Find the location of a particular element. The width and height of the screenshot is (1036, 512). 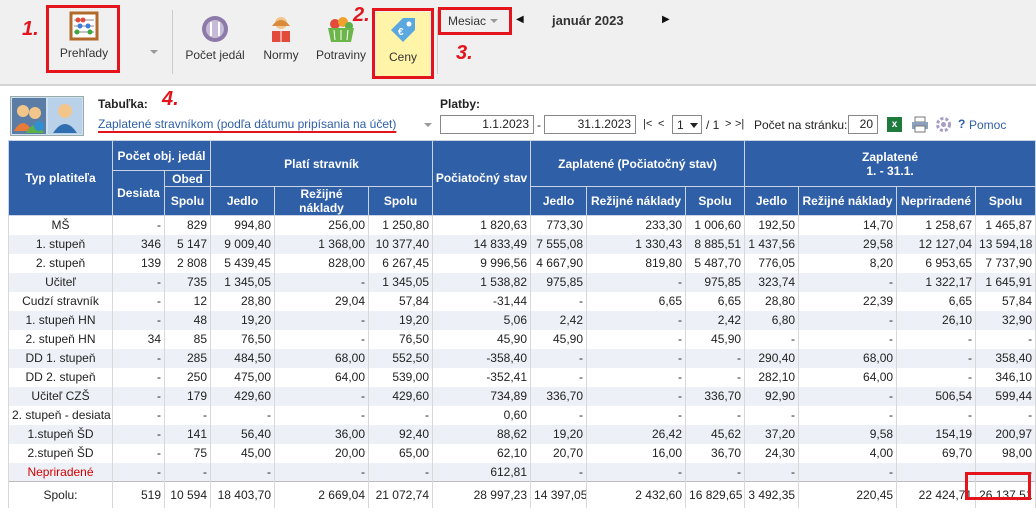

zapl-title: Zaplatené is located at coordinates (890, 156).